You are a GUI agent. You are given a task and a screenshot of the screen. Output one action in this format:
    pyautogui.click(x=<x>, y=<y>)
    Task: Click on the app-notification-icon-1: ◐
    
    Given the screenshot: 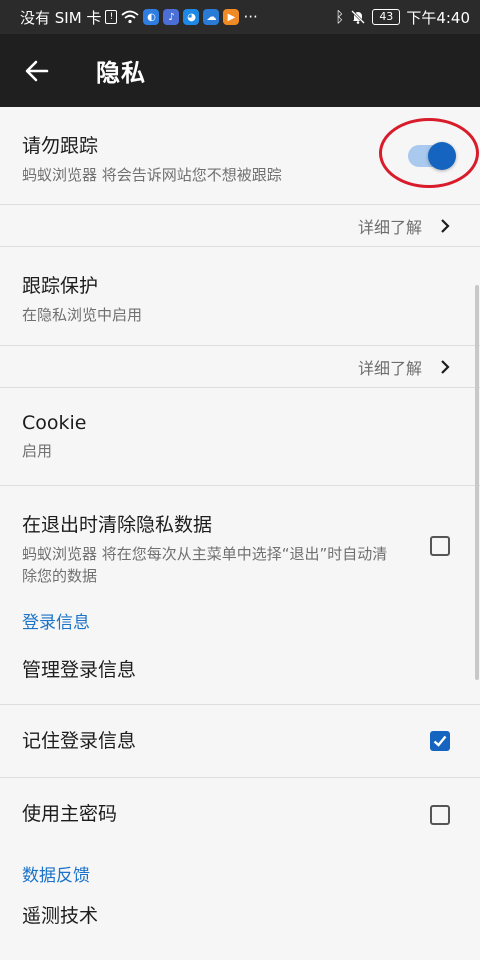 What is the action you would take?
    pyautogui.click(x=151, y=17)
    